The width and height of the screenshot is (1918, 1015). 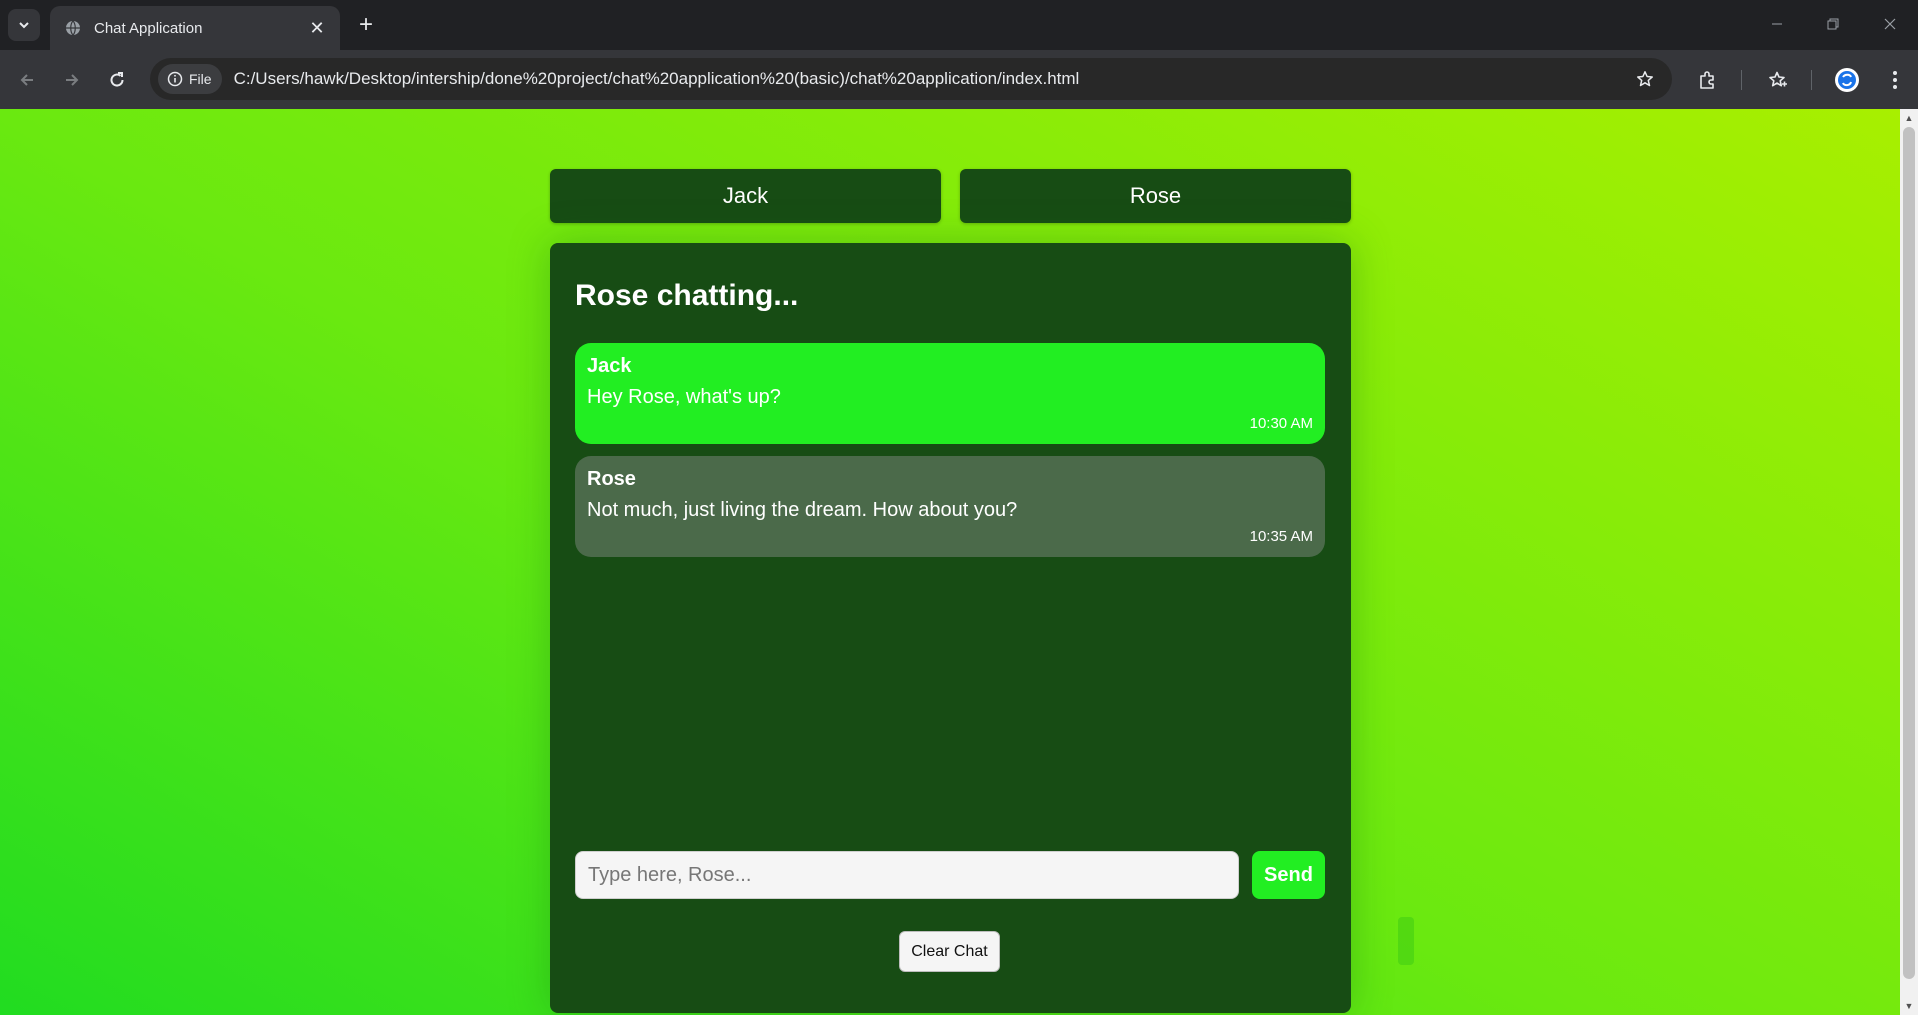 What do you see at coordinates (907, 875) in the screenshot?
I see `message-input` at bounding box center [907, 875].